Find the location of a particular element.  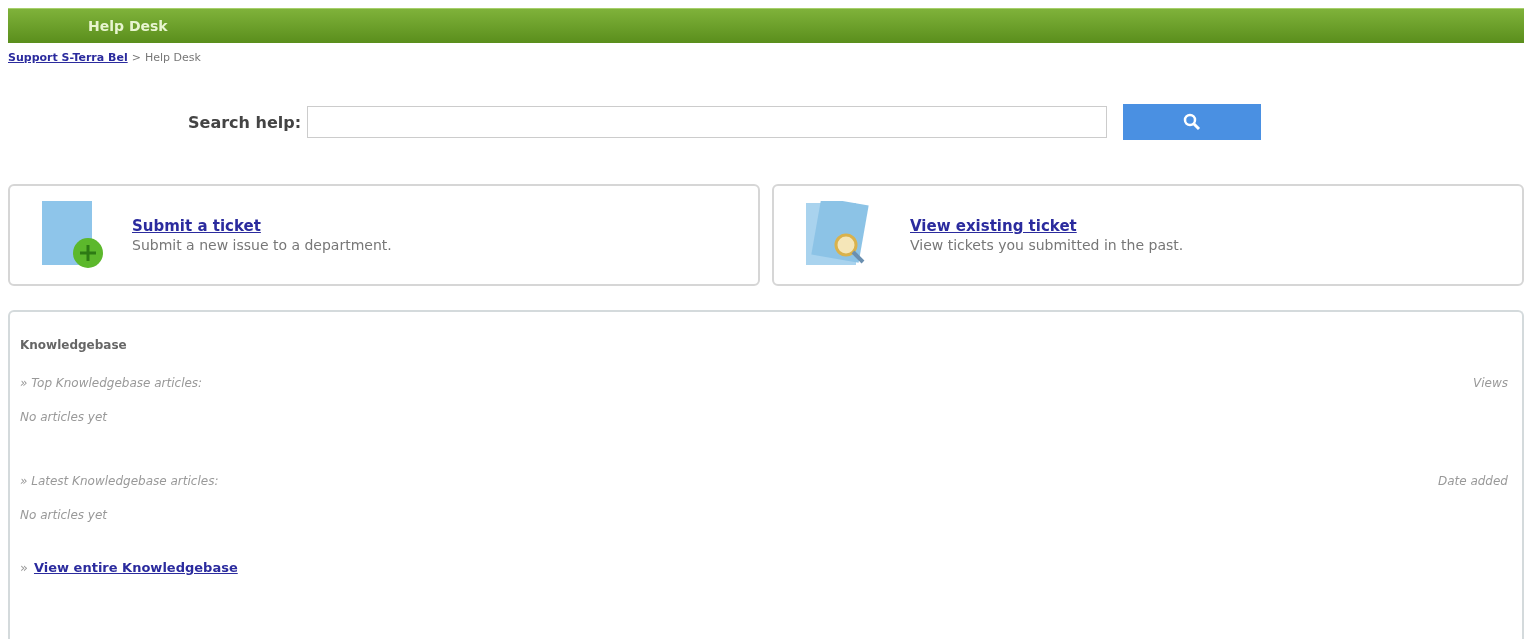

section-heading: » Latest Knowledgebase articles: is located at coordinates (119, 481).